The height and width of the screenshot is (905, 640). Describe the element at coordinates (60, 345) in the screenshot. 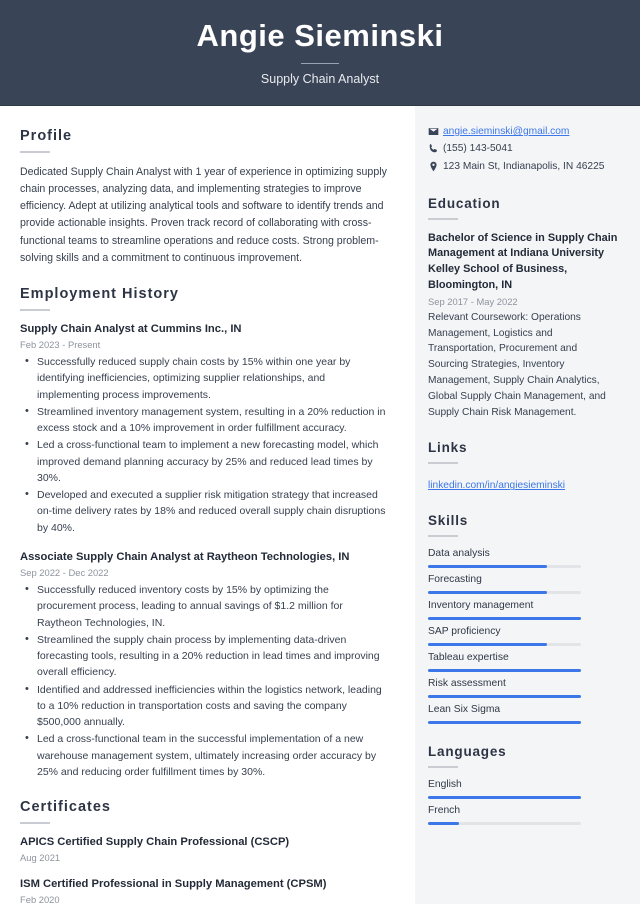

I see `job-date: Feb 2023 - Present` at that location.